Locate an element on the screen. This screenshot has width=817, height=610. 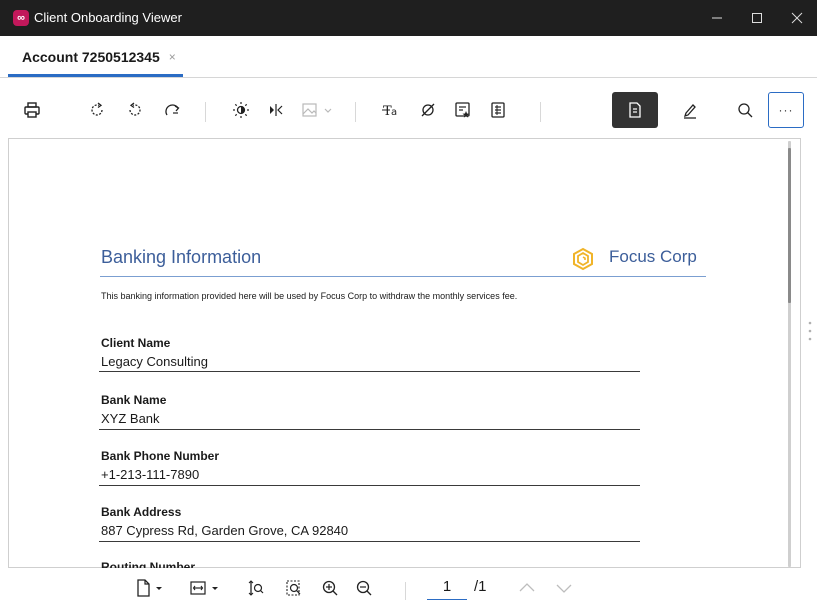
fit-height-button is located at coordinates (256, 588).